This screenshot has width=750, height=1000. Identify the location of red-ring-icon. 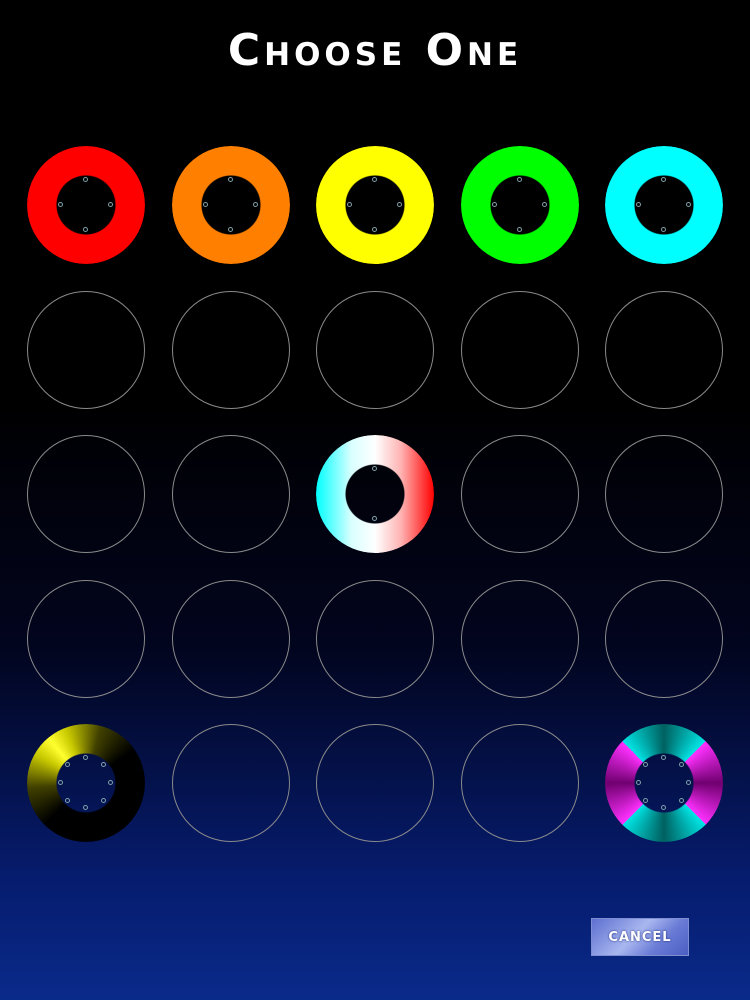
(86, 205).